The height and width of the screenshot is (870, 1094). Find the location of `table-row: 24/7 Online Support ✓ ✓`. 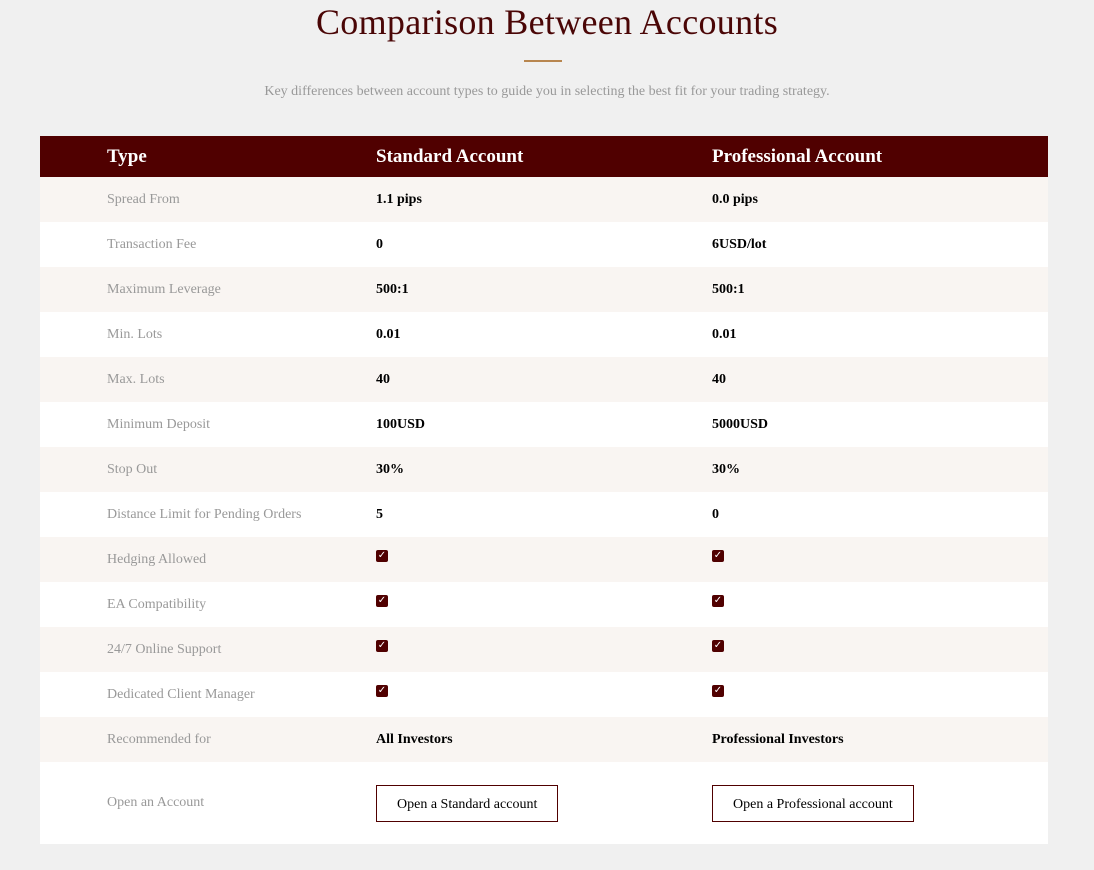

table-row: 24/7 Online Support ✓ ✓ is located at coordinates (544, 649).